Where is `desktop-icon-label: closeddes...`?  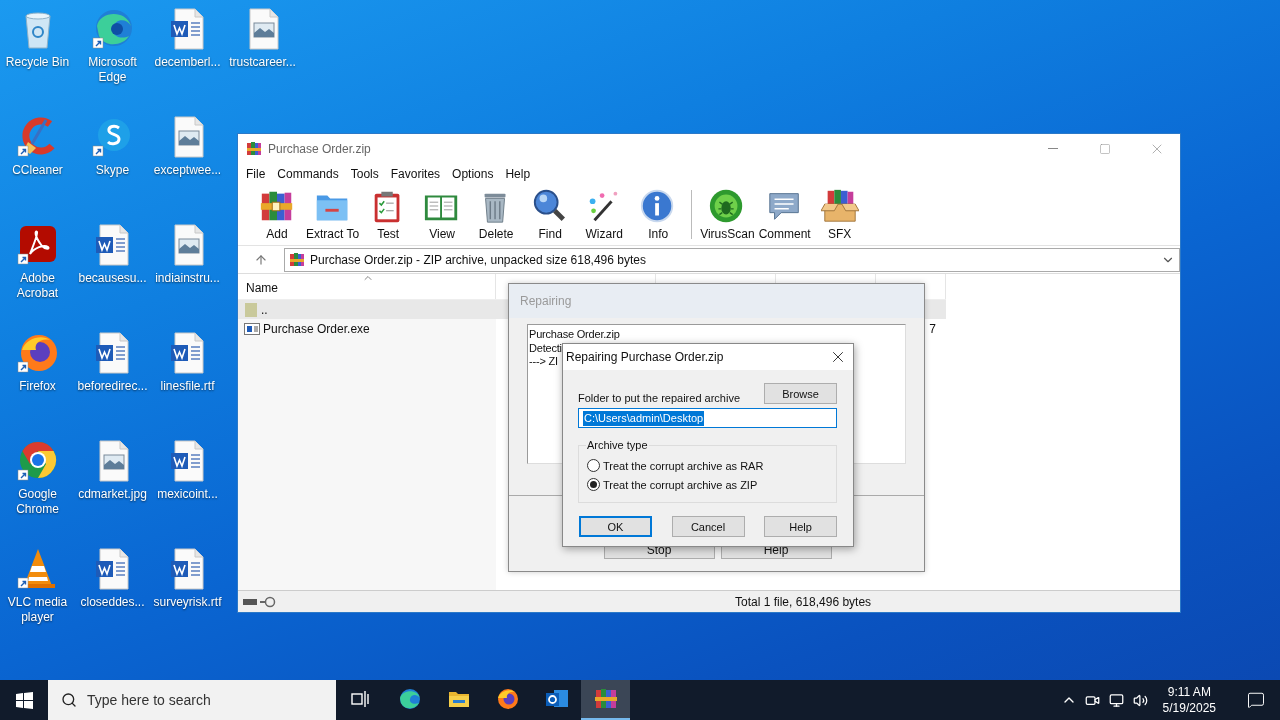 desktop-icon-label: closeddes... is located at coordinates (112, 602).